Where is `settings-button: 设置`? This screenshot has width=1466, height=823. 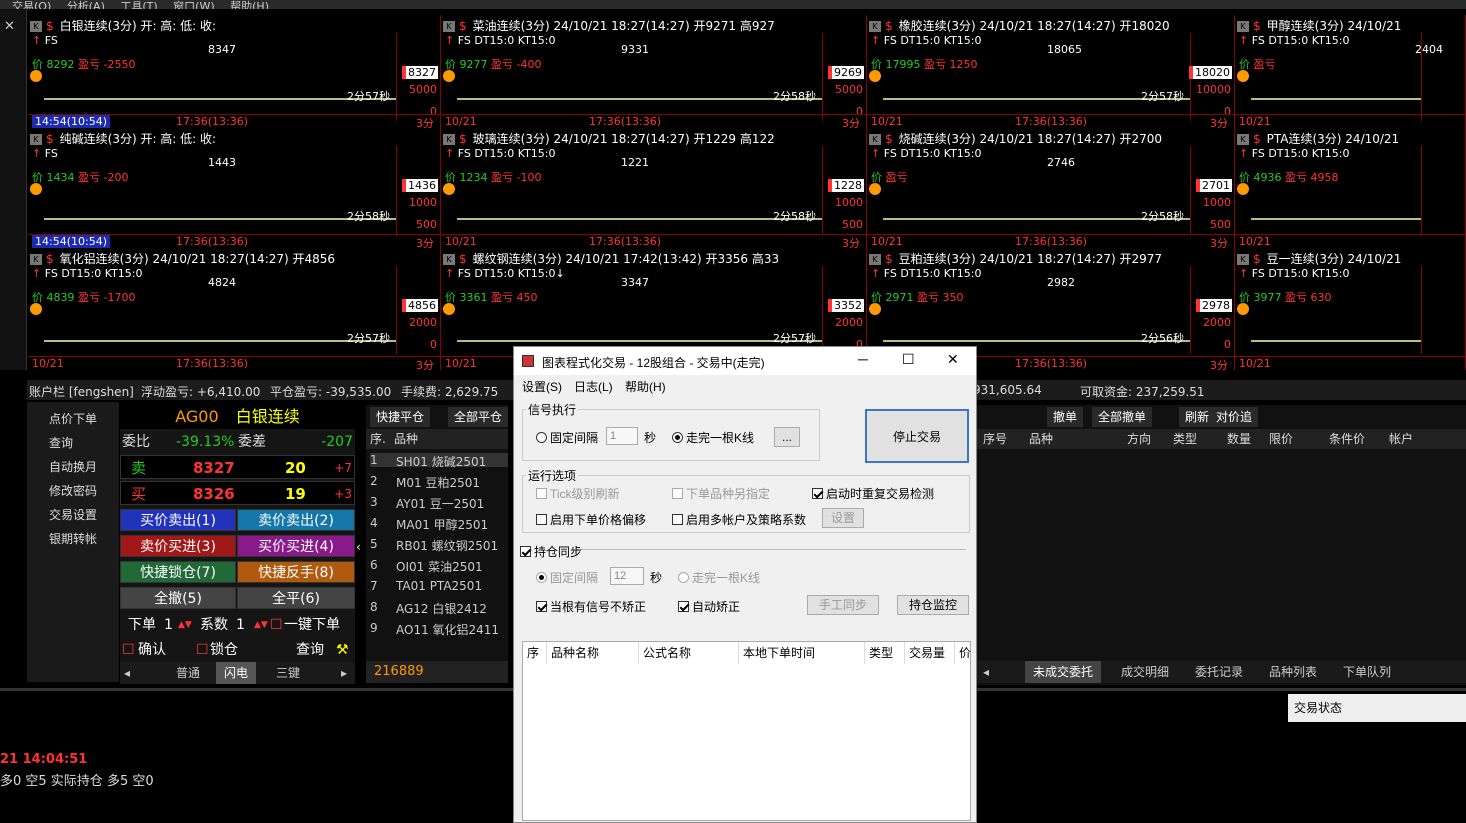 settings-button: 设置 is located at coordinates (843, 518).